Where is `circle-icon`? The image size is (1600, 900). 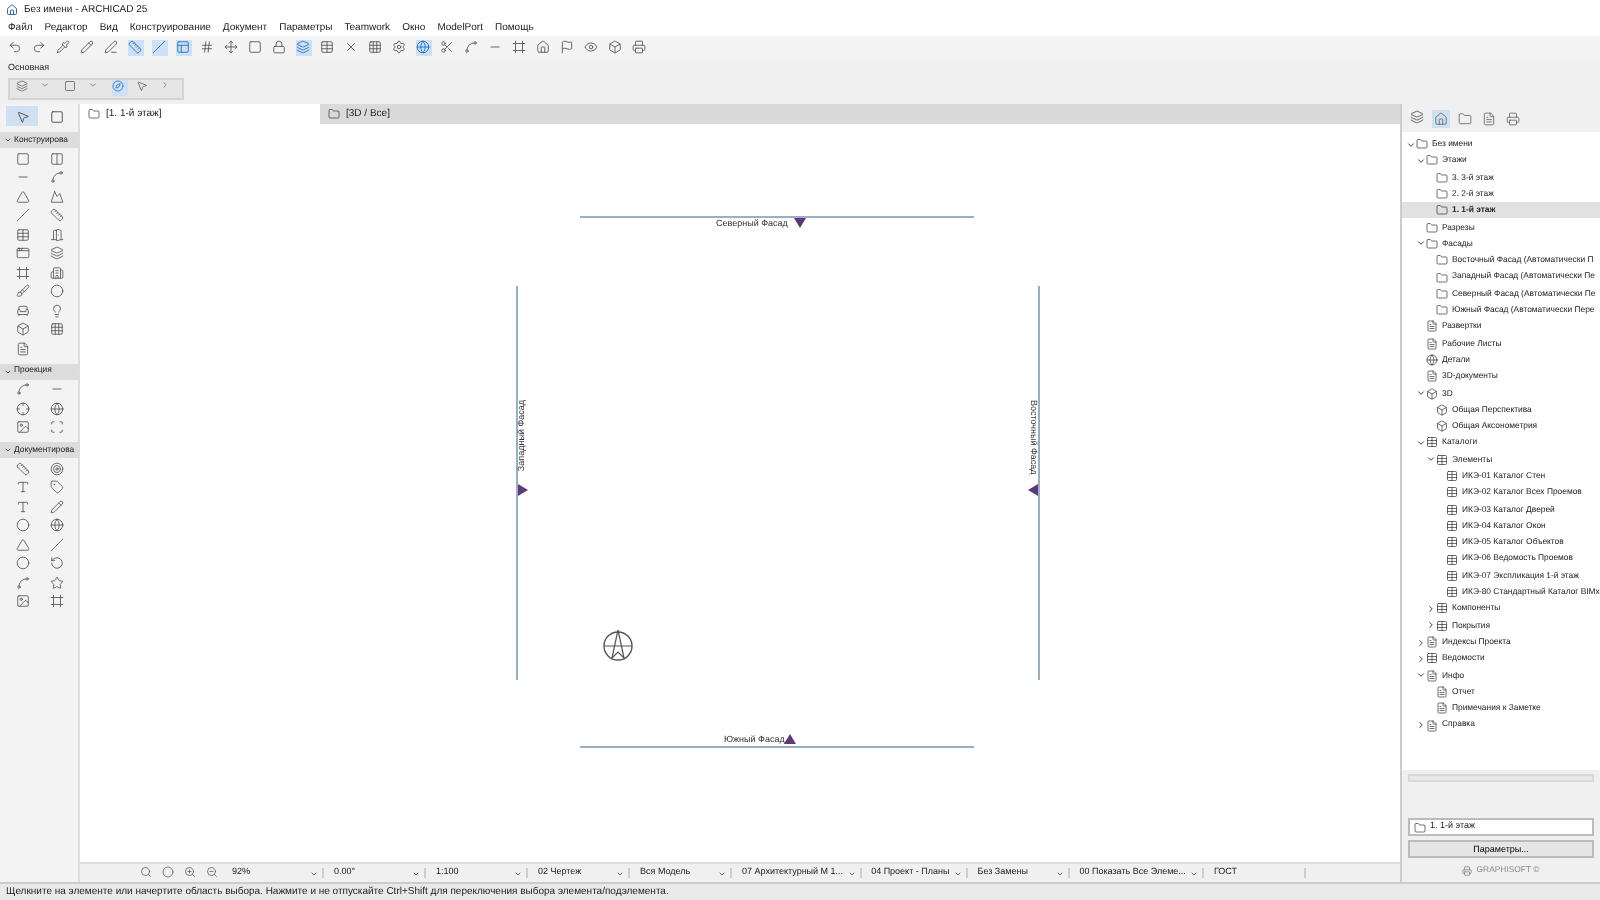 circle-icon is located at coordinates (170, 873).